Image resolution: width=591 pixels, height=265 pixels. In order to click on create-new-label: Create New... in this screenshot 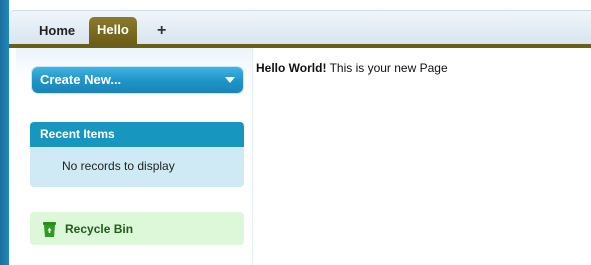, I will do `click(81, 79)`.